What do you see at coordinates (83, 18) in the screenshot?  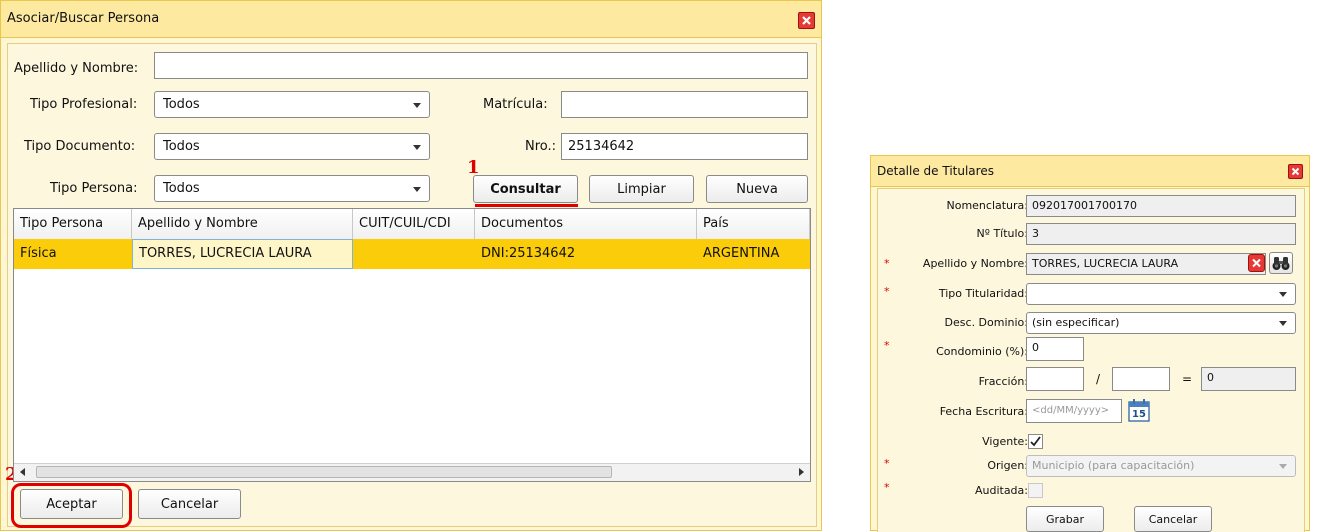 I see `search-dialog-title: Asociar/Buscar Persona` at bounding box center [83, 18].